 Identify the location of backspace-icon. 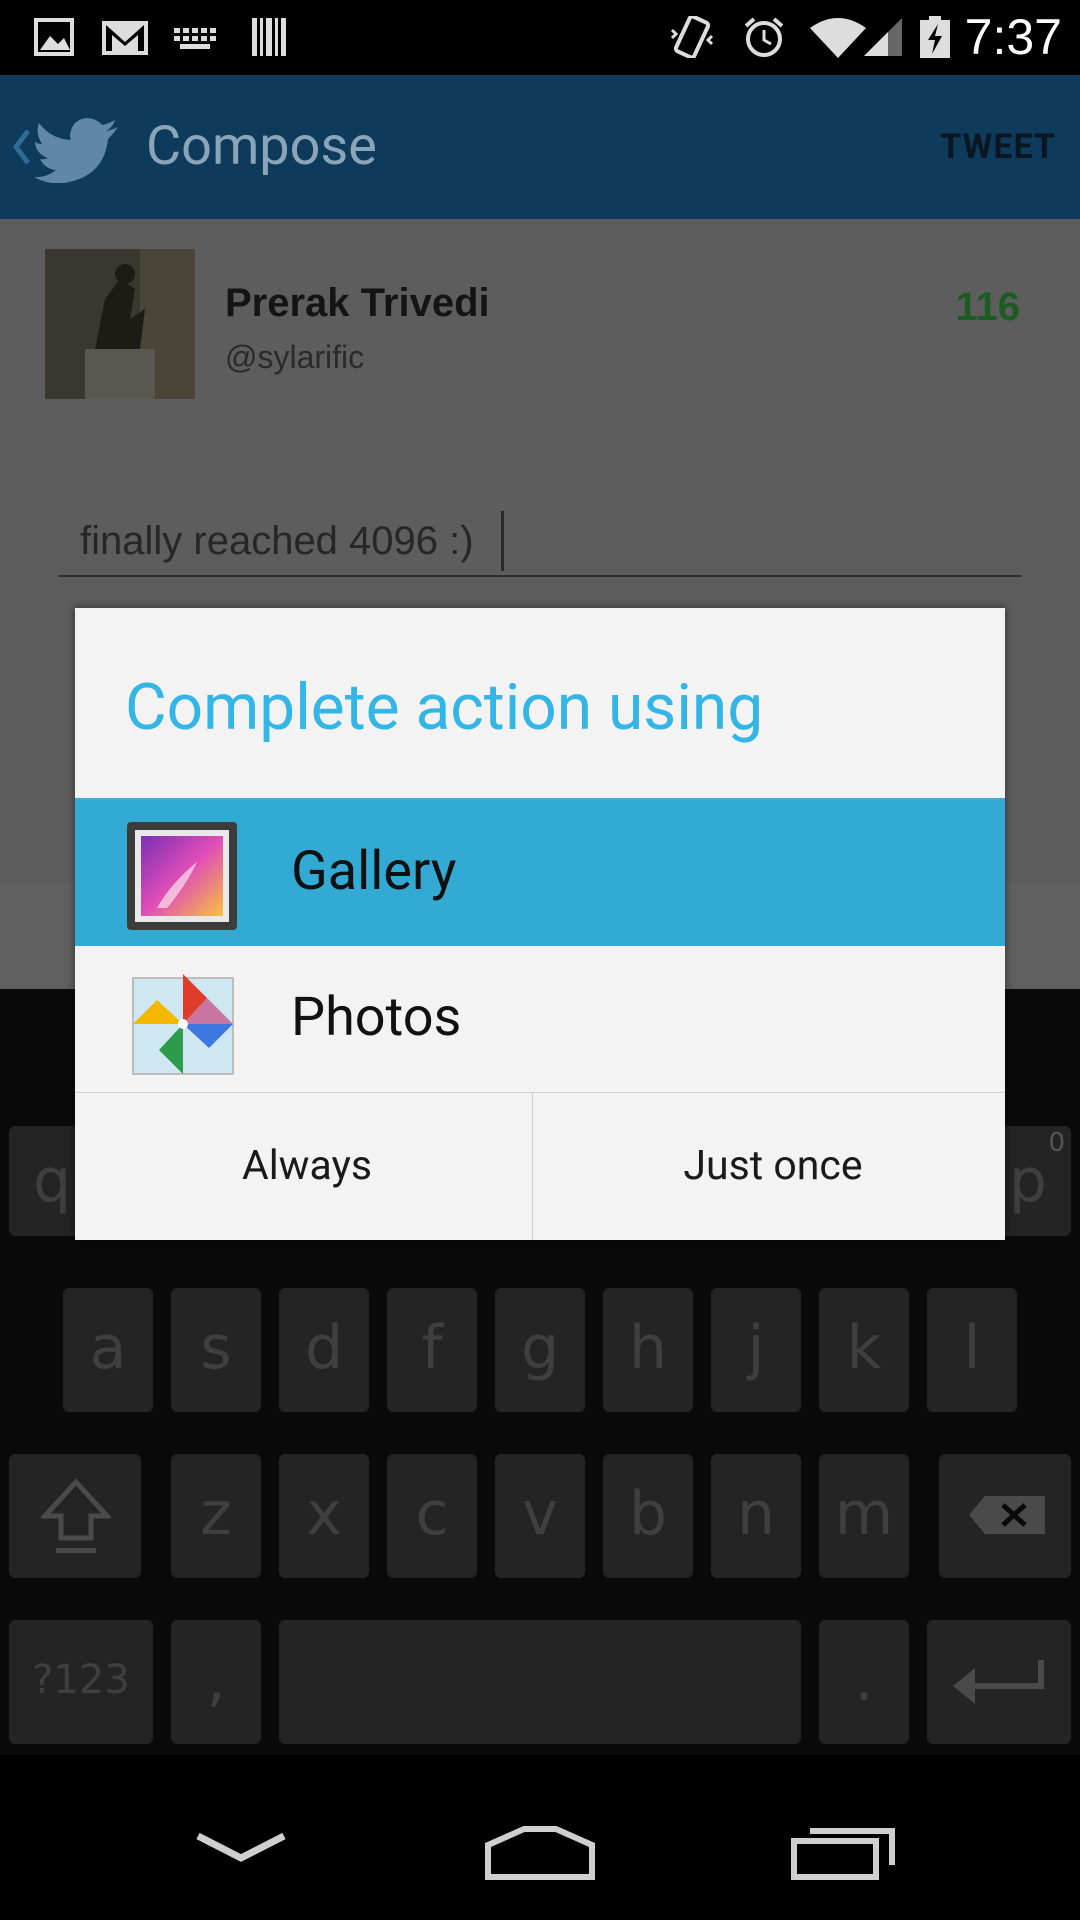
(1007, 1515).